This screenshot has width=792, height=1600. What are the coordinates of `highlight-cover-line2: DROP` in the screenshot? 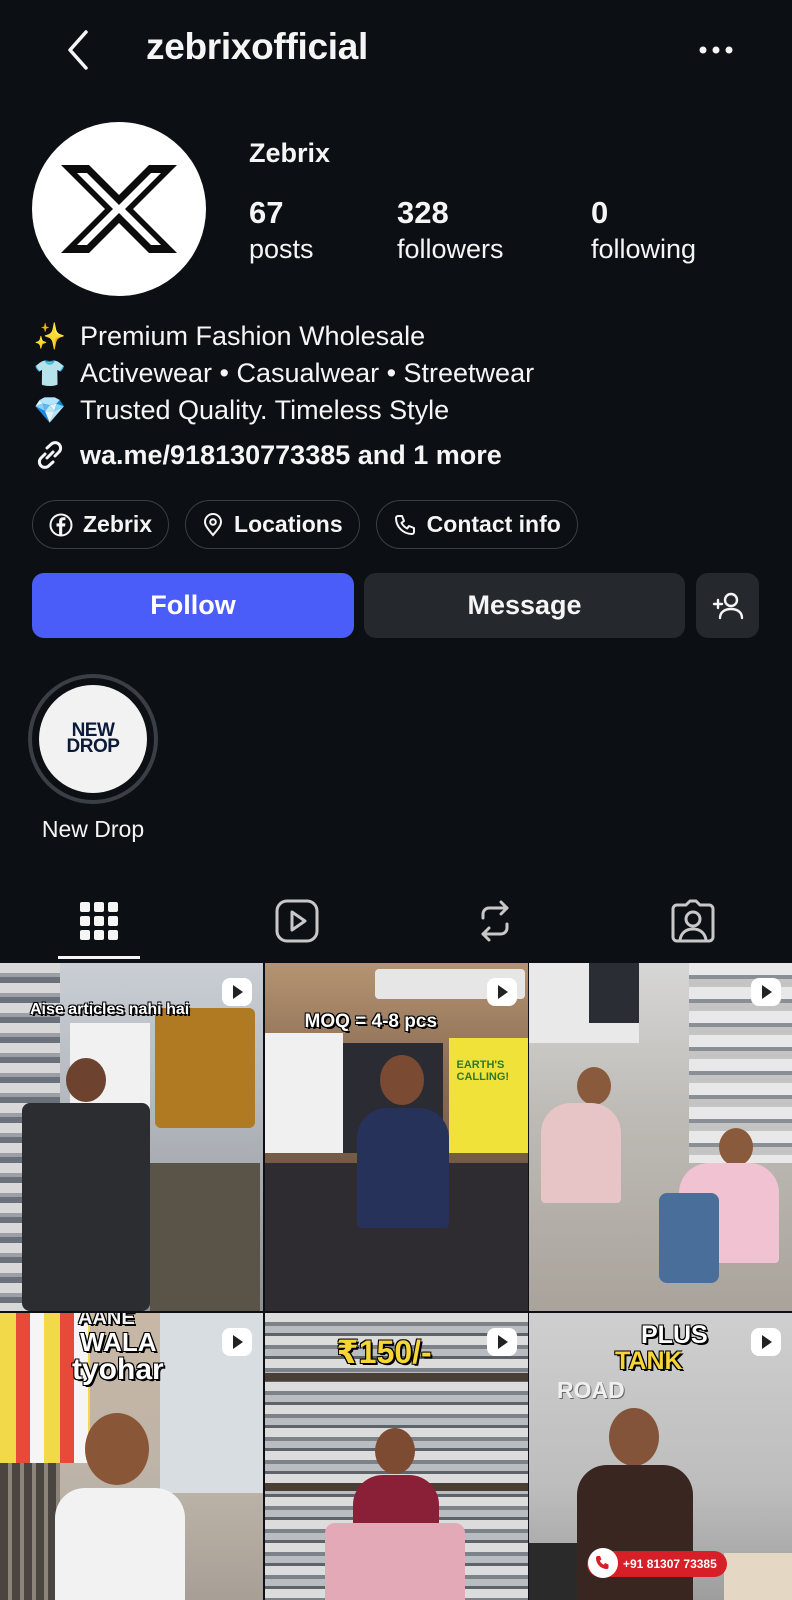 It's located at (93, 746).